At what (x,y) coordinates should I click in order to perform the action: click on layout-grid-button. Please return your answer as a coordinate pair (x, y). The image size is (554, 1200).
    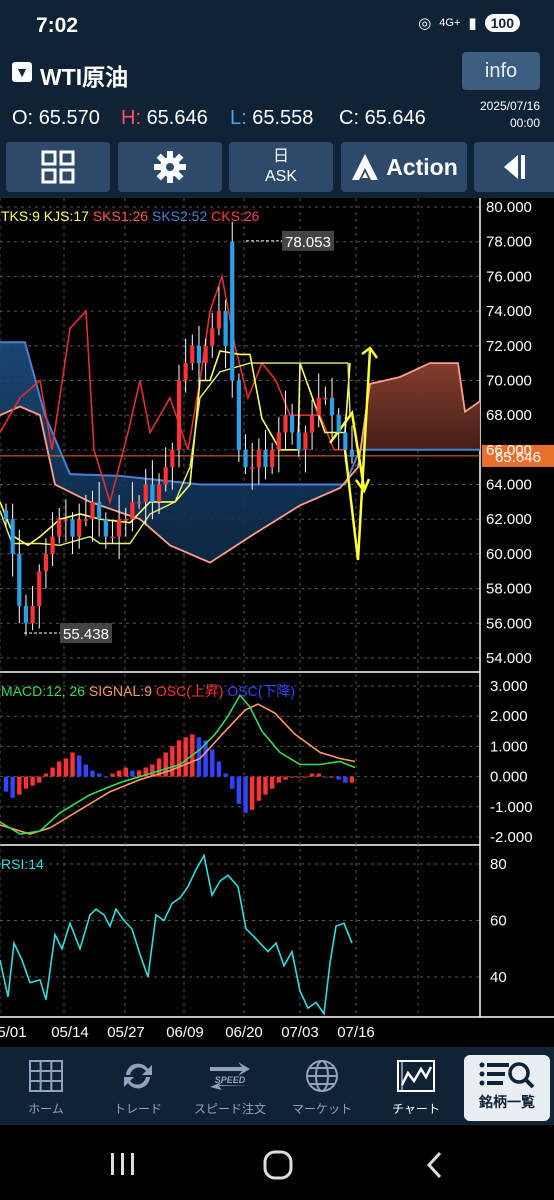
    Looking at the image, I should click on (58, 167).